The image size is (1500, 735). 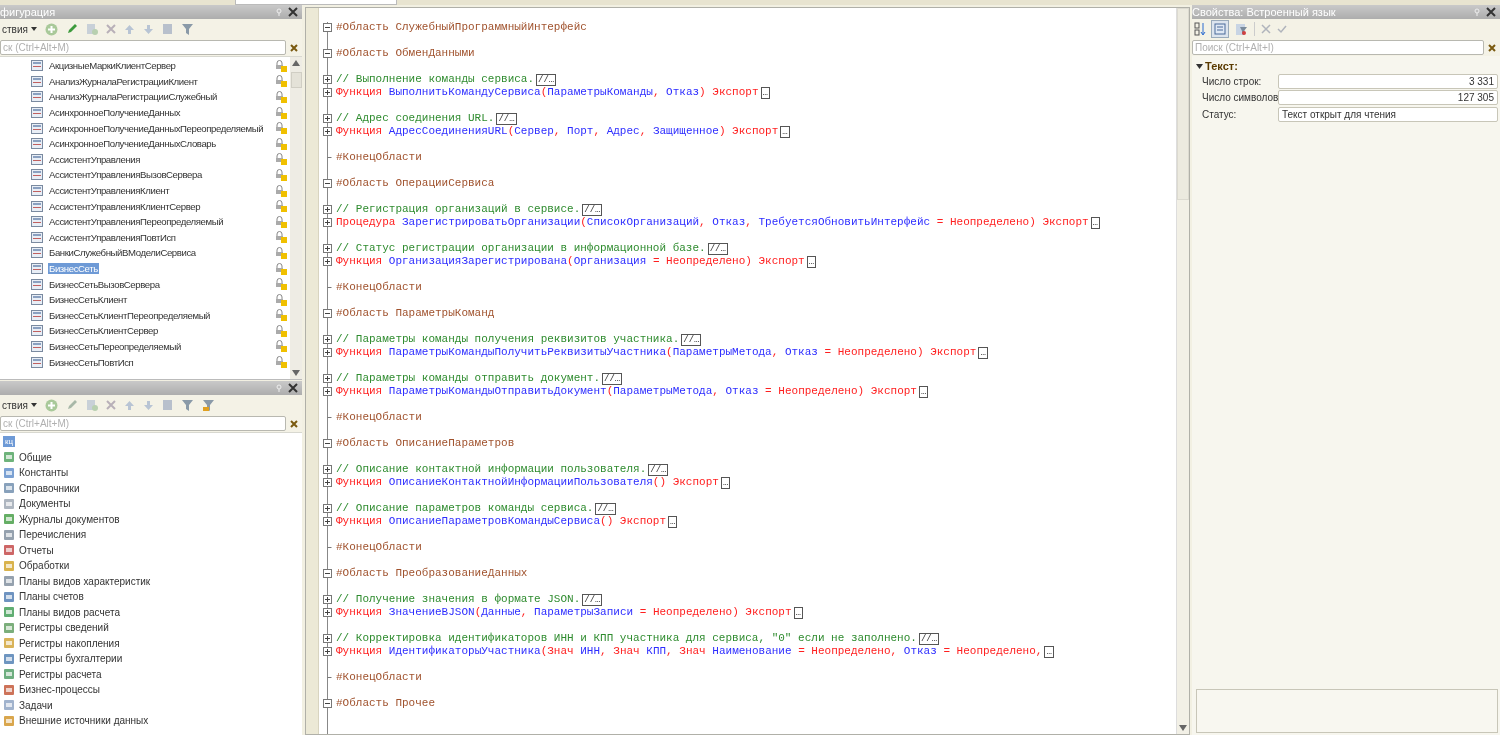 What do you see at coordinates (1388, 98) in the screenshot?
I see `property-value-field: 127 305` at bounding box center [1388, 98].